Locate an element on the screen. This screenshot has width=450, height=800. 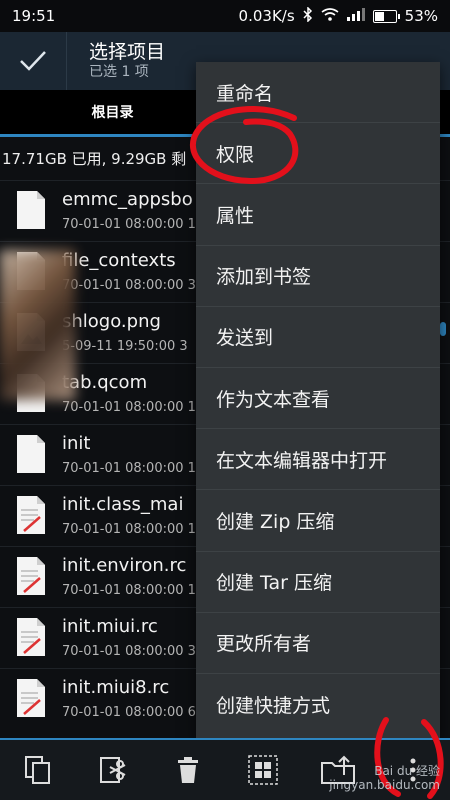
menu-item: 权限 is located at coordinates (318, 154).